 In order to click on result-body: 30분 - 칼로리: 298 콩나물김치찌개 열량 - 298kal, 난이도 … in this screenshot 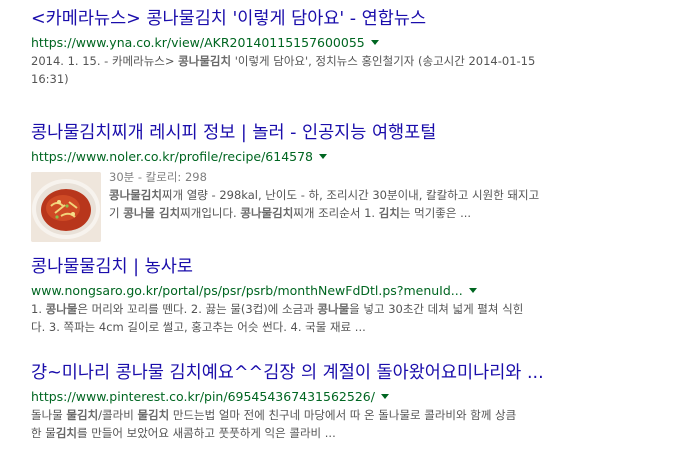, I will do `click(355, 205)`.